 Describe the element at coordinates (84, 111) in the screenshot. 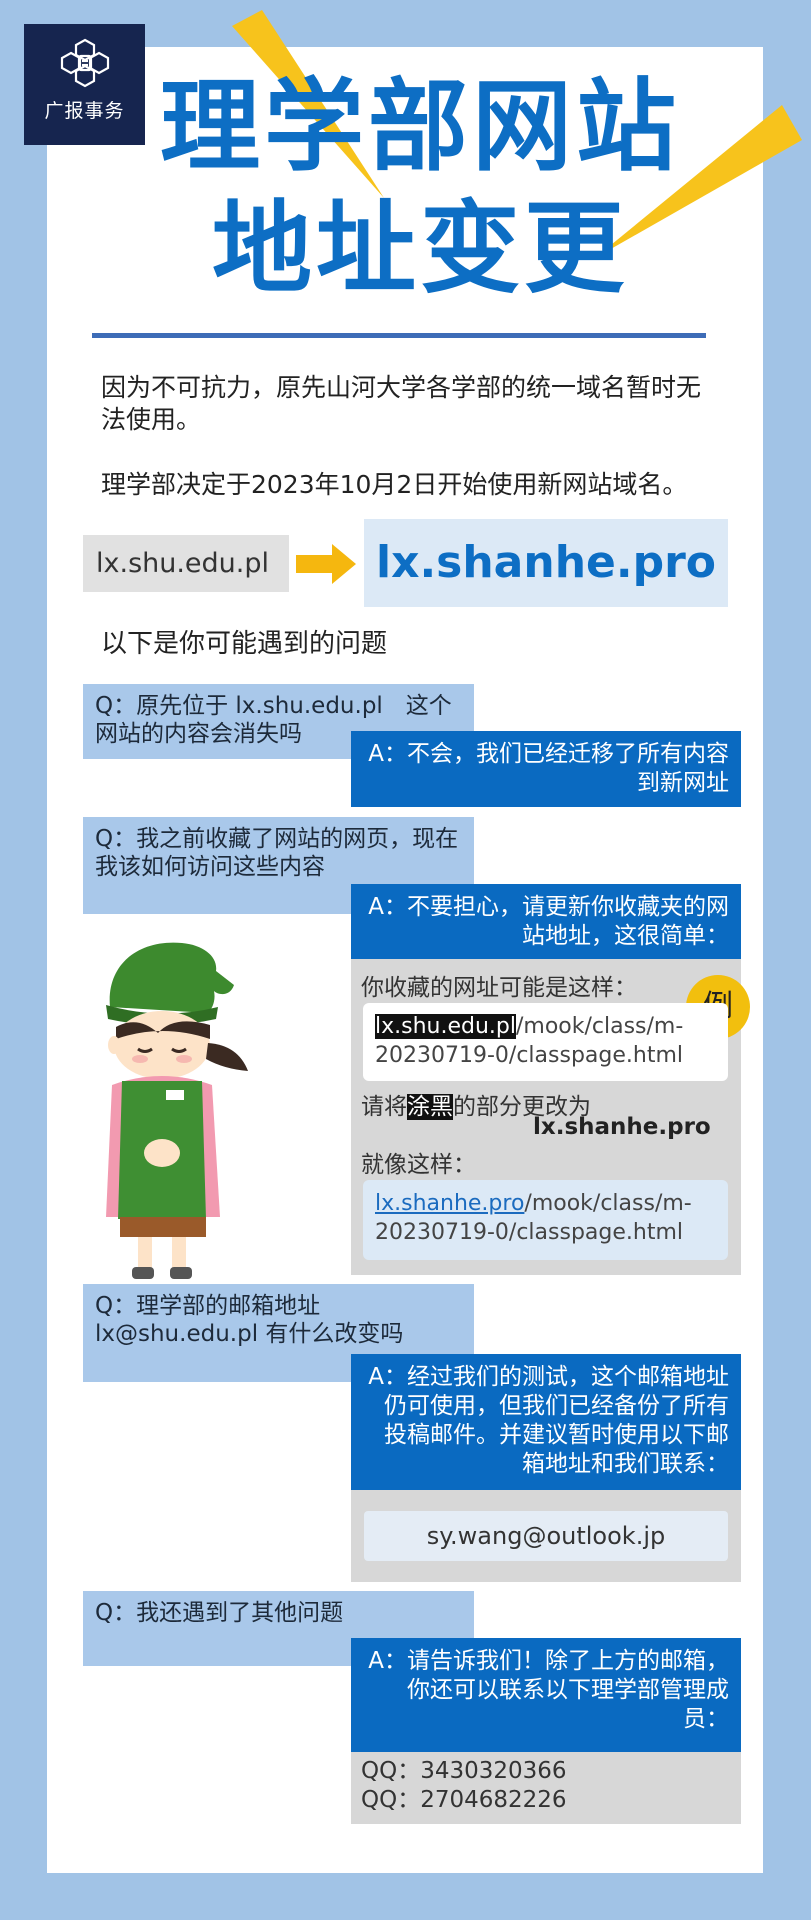

I see `logo-text: 广报事务` at that location.